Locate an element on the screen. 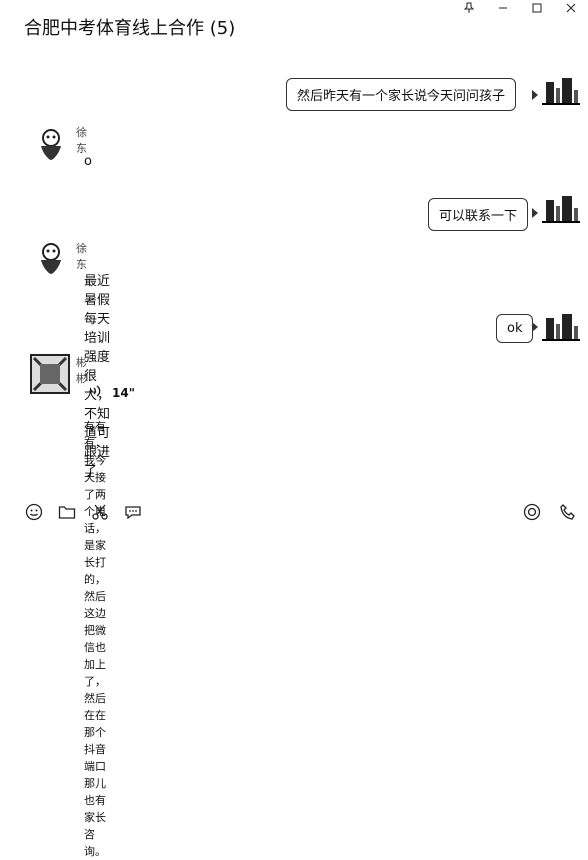 The width and height of the screenshot is (588, 860). maximize-icon is located at coordinates (537, 8).